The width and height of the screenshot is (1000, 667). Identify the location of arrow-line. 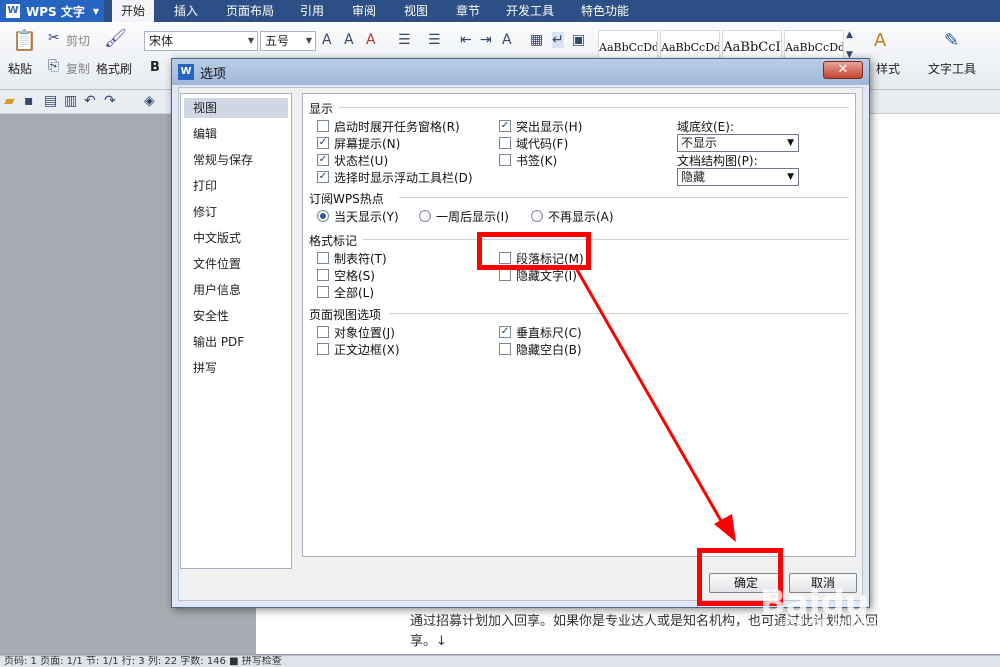
(650, 397).